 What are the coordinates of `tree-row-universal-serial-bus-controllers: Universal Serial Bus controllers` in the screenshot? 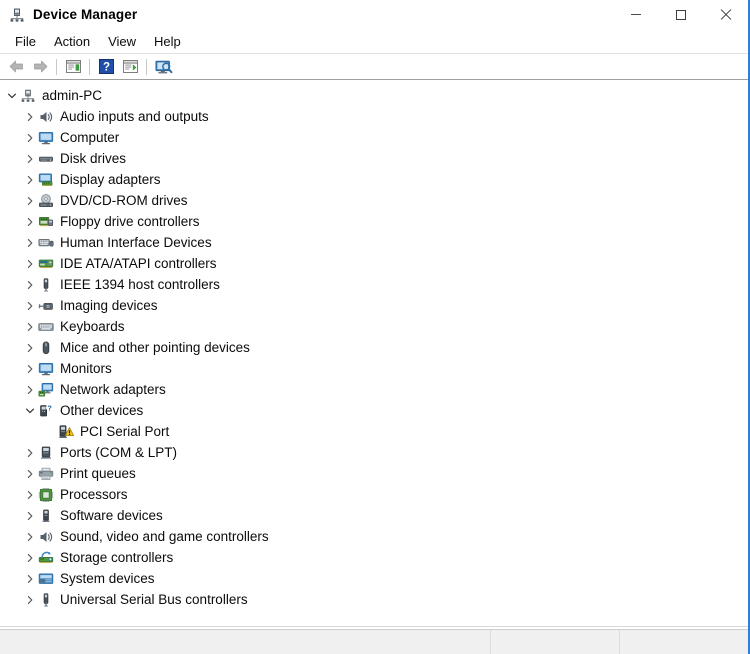 It's located at (374, 599).